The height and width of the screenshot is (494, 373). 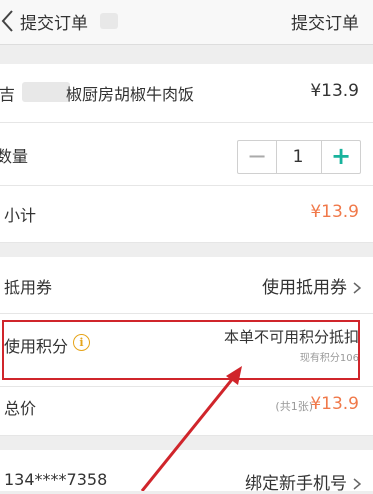 I want to click on red-arrow-icon, so click(x=191, y=428).